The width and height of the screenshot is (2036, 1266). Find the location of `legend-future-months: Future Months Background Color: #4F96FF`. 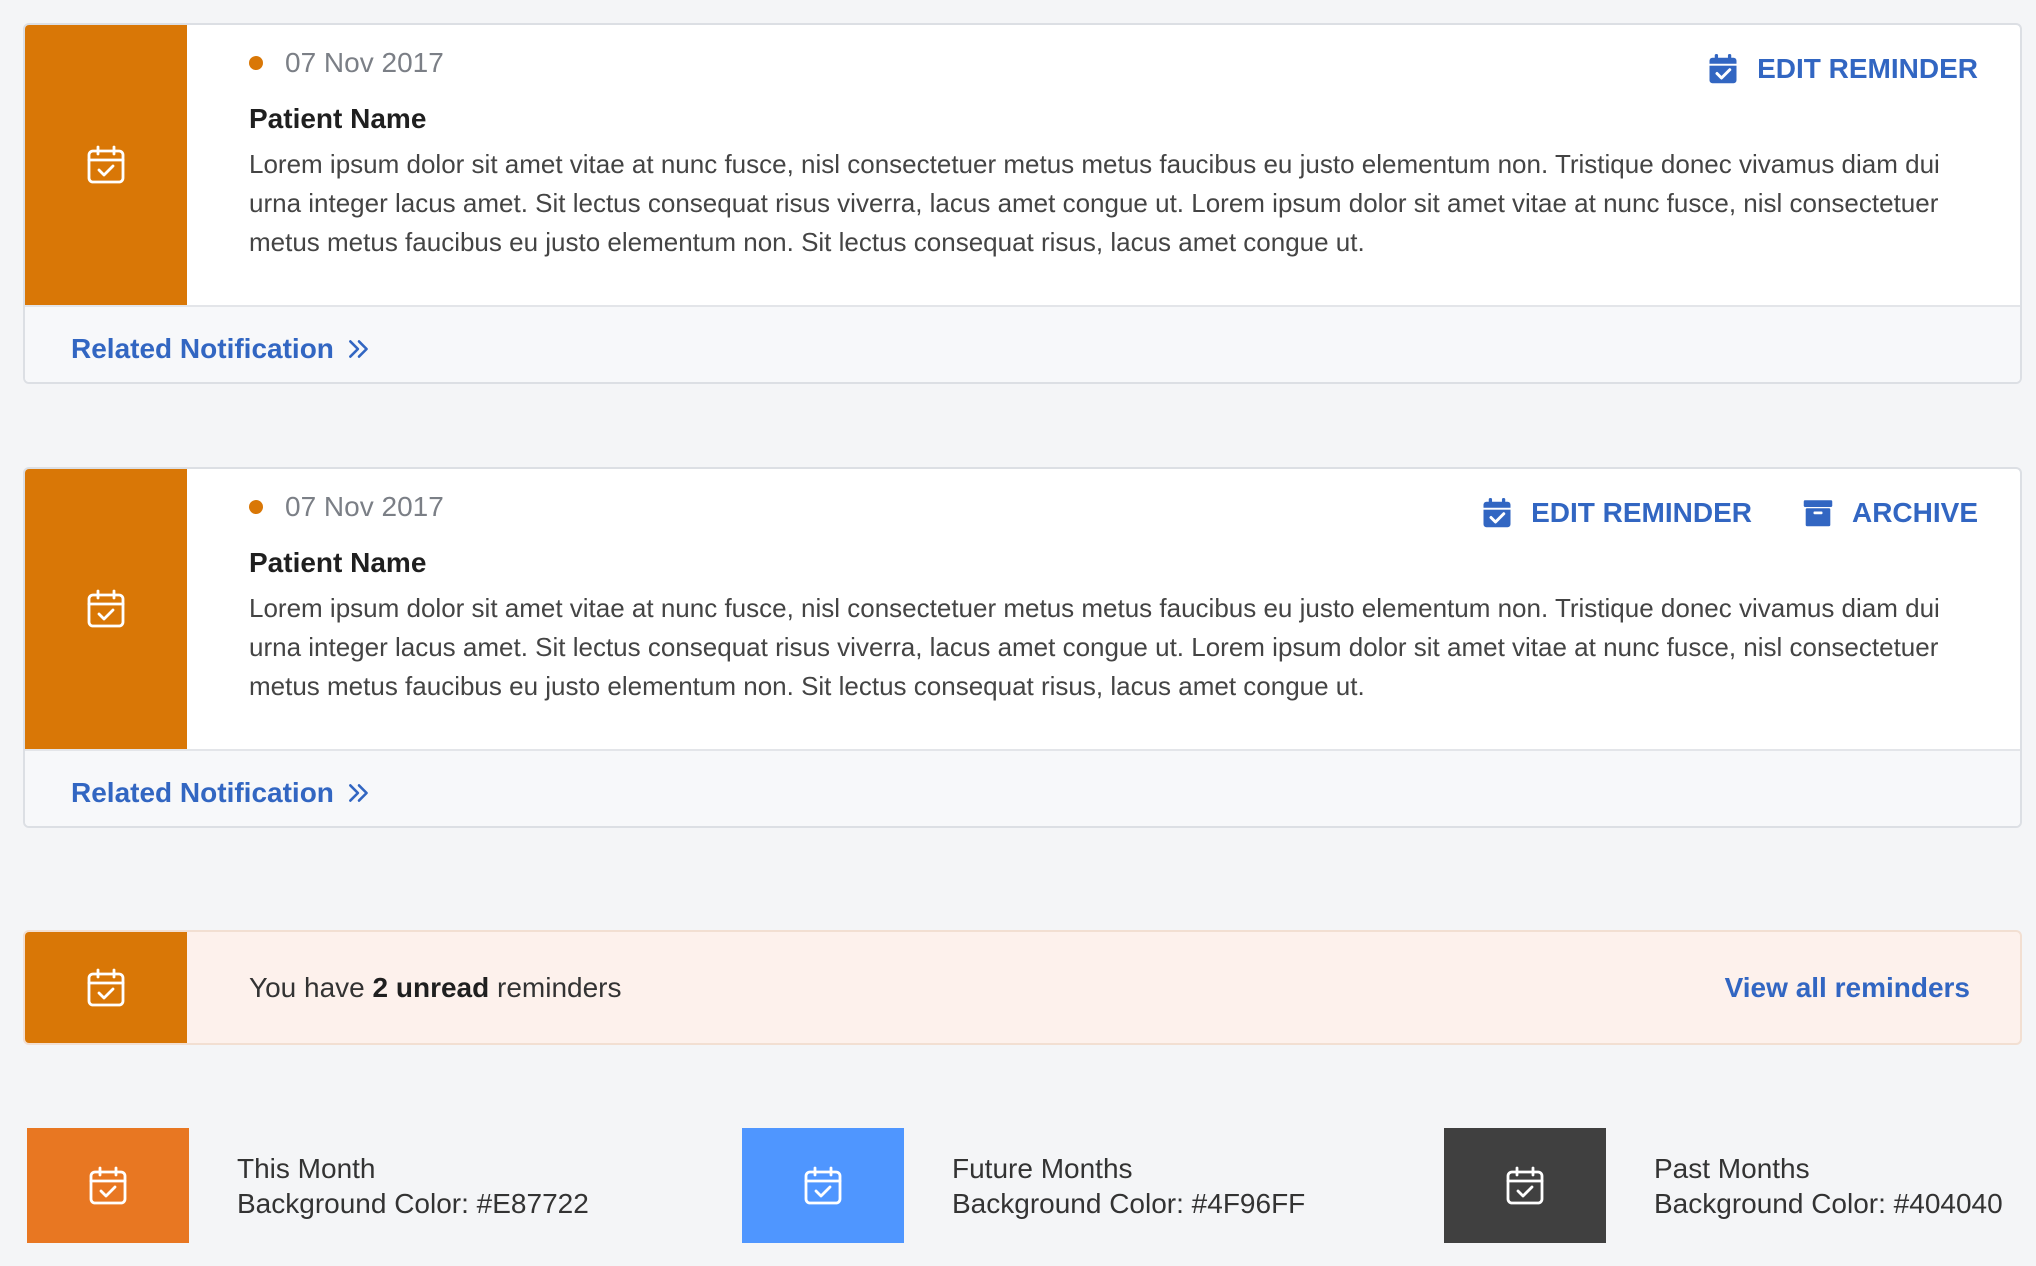

legend-future-months: Future Months Background Color: #4F96FF is located at coordinates (1023, 1185).